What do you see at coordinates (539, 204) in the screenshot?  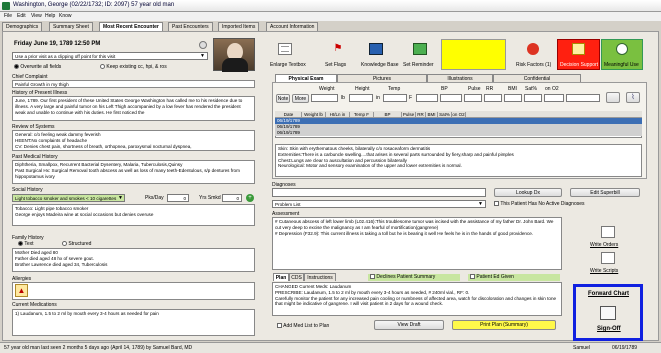 I see `no-active-dx-checkbox: This Patient Has No Active Diagnoses` at bounding box center [539, 204].